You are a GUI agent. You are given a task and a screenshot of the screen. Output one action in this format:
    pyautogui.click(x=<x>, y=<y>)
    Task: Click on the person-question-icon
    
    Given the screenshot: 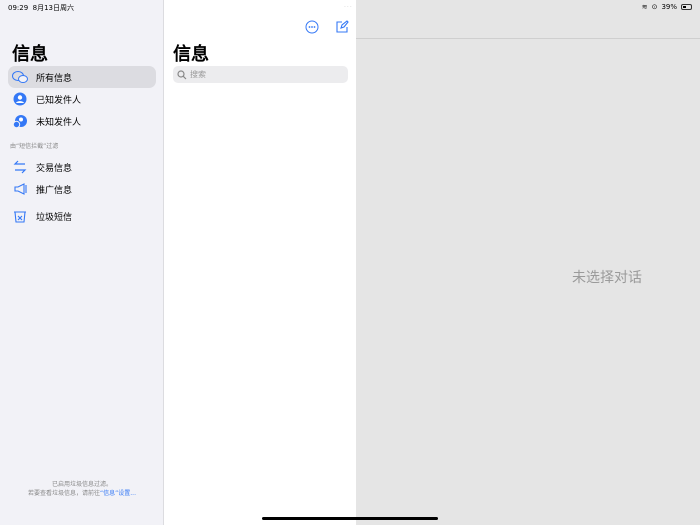 What is the action you would take?
    pyautogui.click(x=20, y=121)
    